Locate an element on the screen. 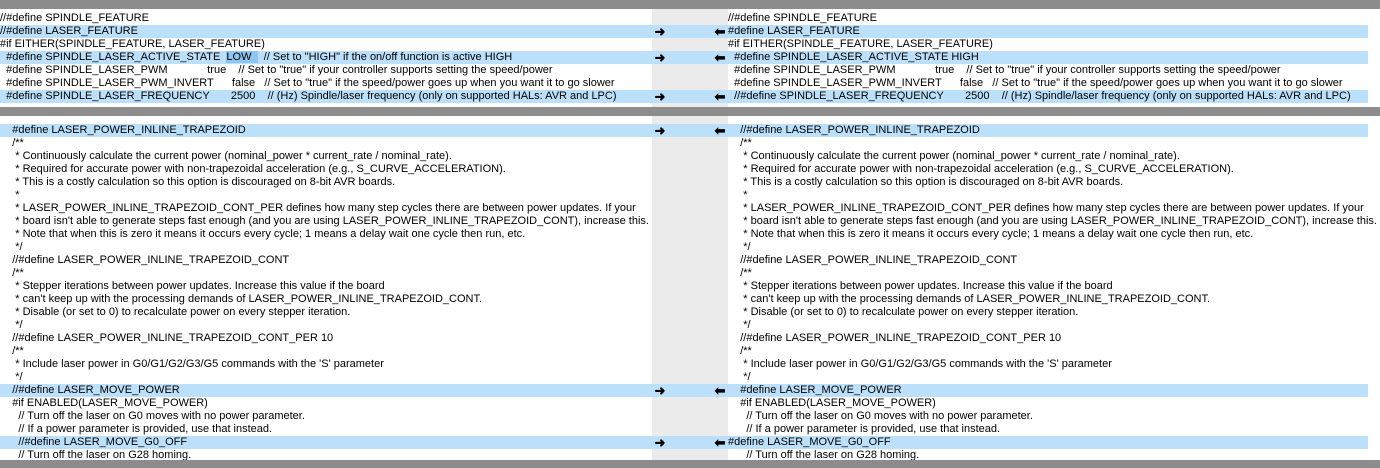 This screenshot has height=468, width=1380. diff-gutter: ➜ ⬅ ➜ ⬅ ➜ ⬅ ➜ ⬅ ➜ ⬅ ➜ ⬅ is located at coordinates (690, 234).